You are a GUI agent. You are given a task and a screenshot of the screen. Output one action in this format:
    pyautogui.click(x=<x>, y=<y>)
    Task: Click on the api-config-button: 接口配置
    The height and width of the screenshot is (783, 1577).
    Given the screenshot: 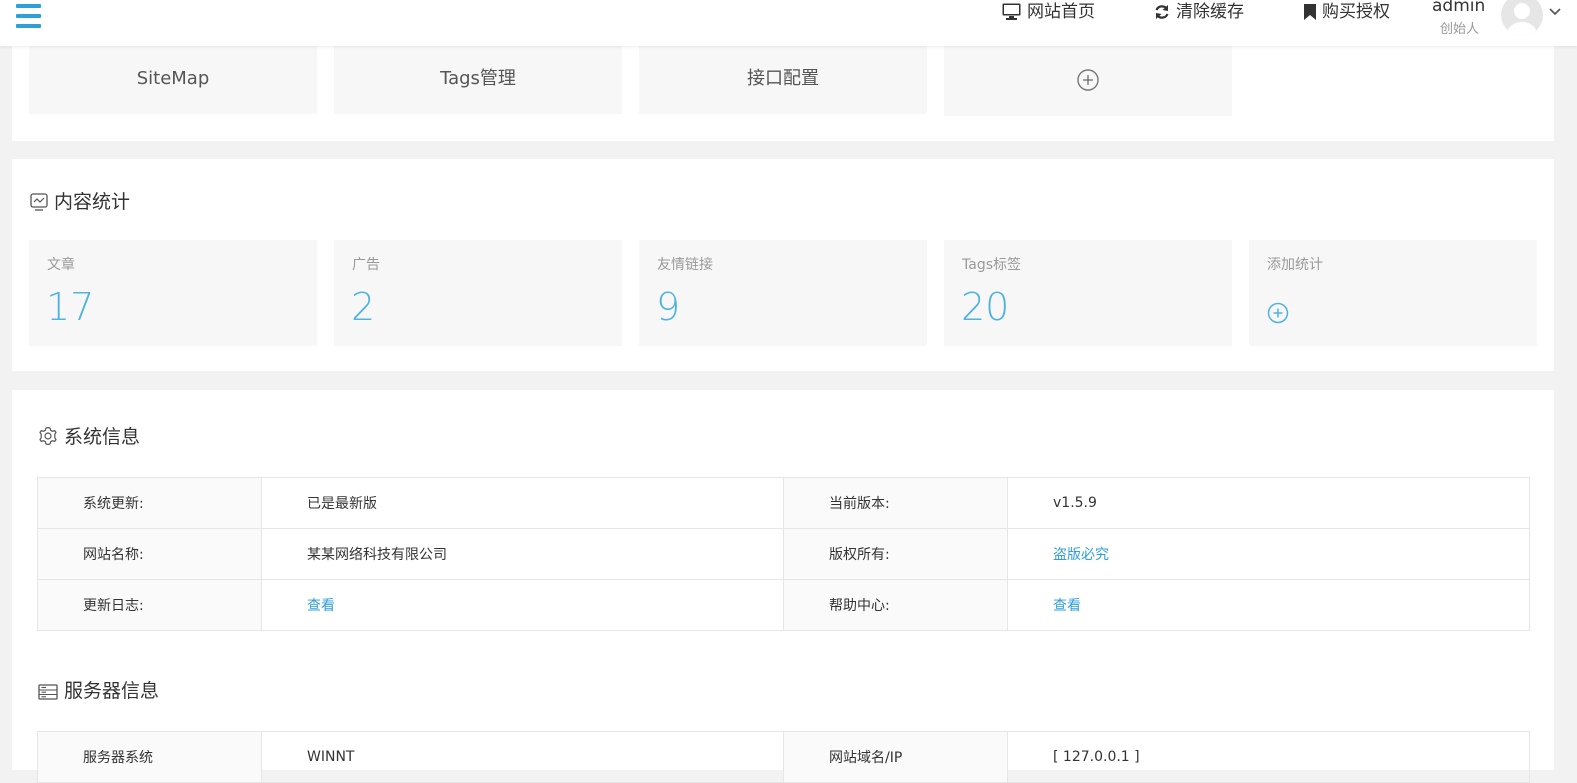 What is the action you would take?
    pyautogui.click(x=783, y=80)
    